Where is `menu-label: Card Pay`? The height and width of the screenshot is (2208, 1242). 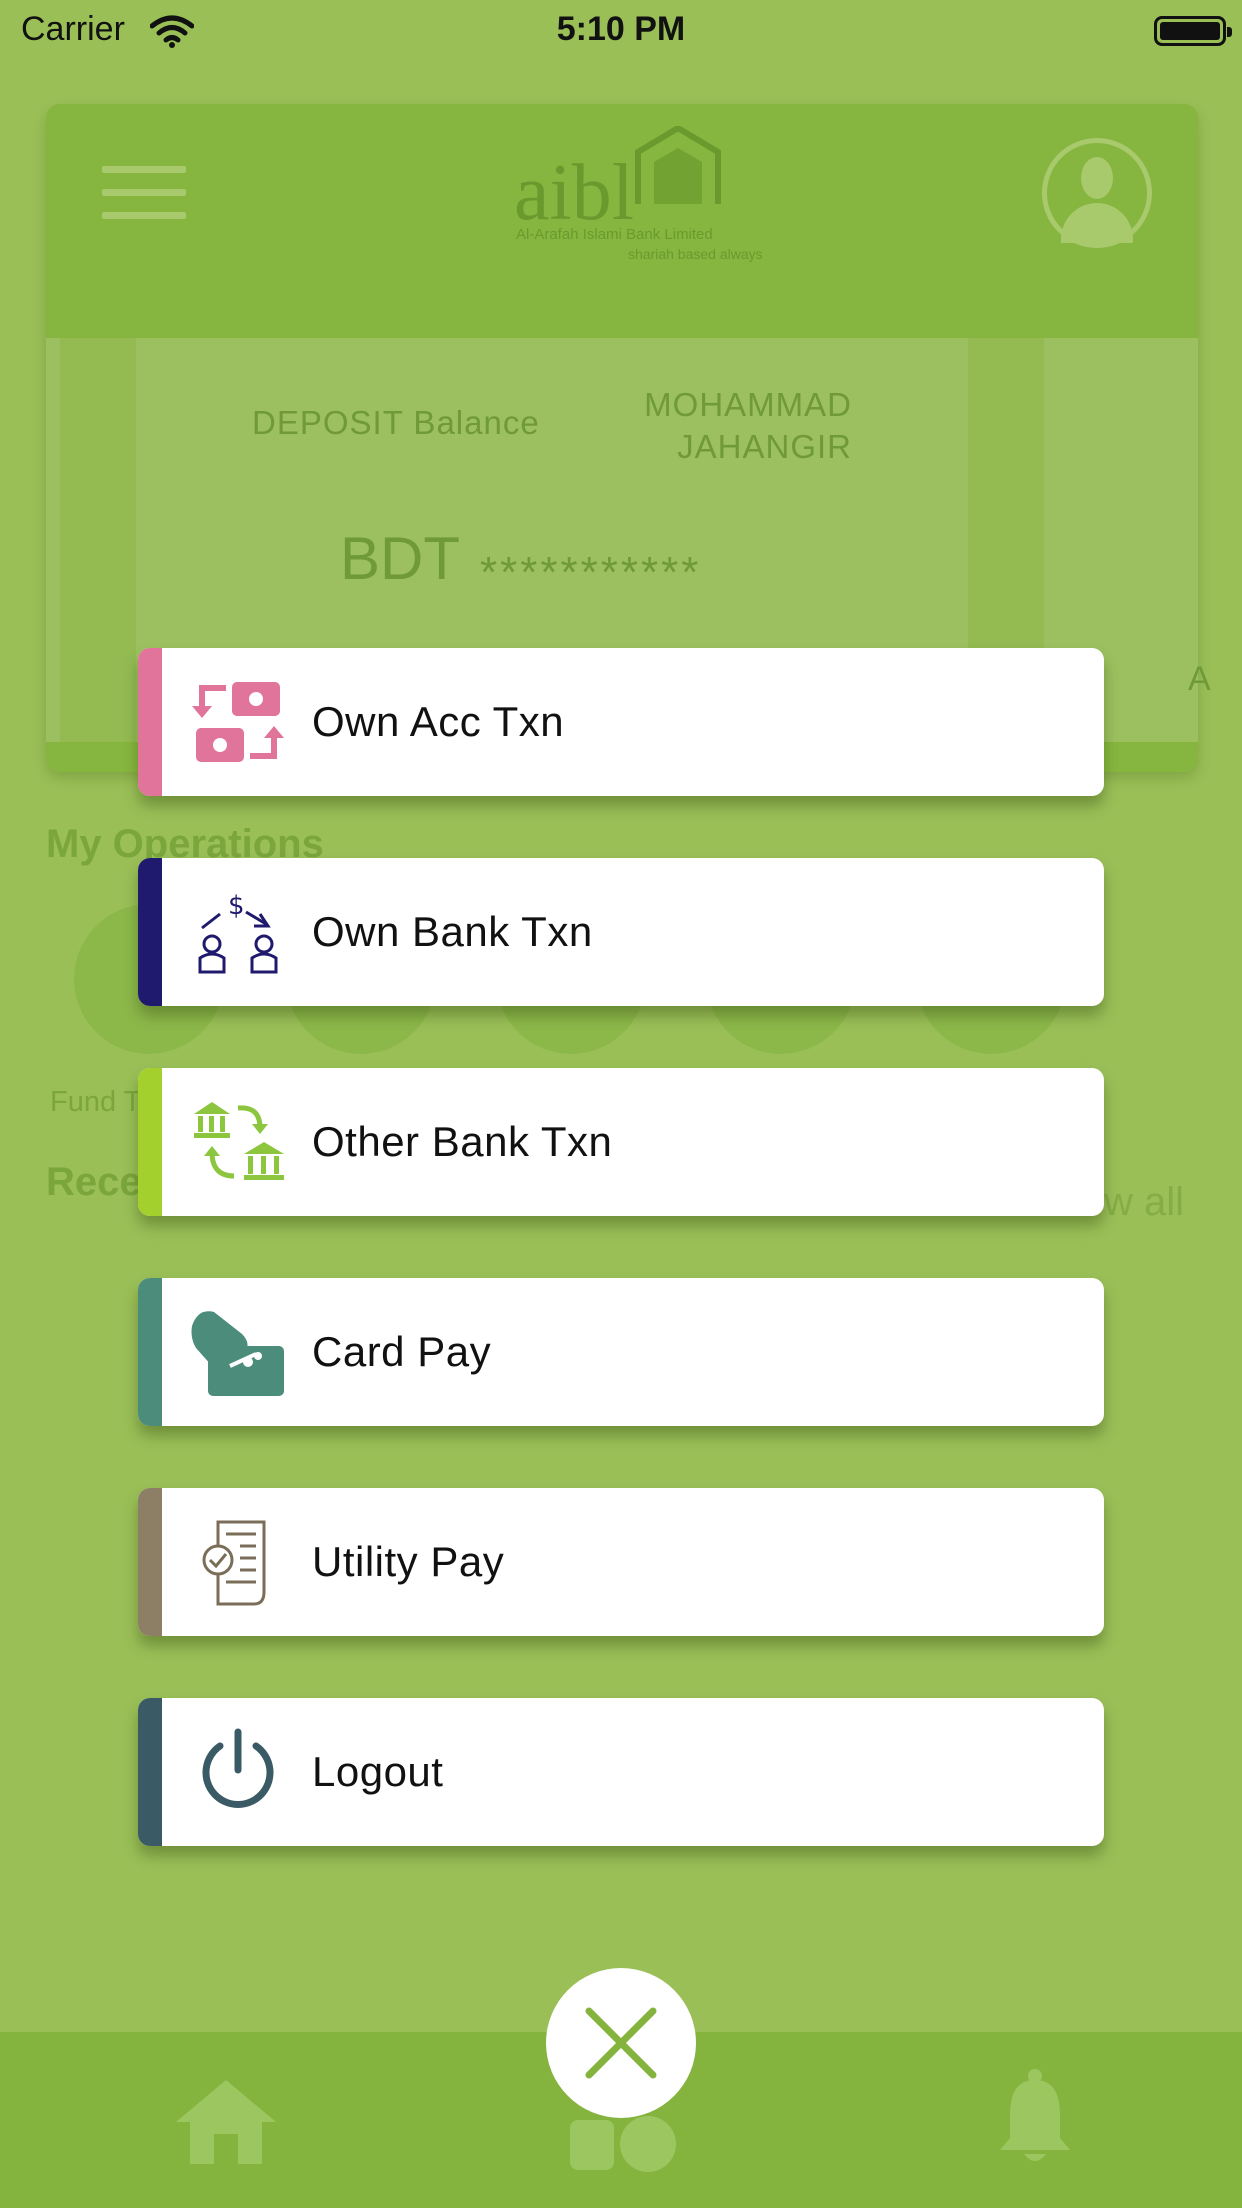 menu-label: Card Pay is located at coordinates (402, 1351).